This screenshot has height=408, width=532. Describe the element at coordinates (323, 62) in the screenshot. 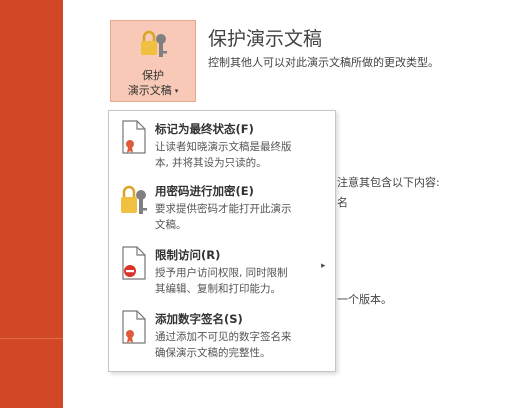

I see `page-description: 控制其他人可以对此演示文稿所做的更改类型。` at that location.